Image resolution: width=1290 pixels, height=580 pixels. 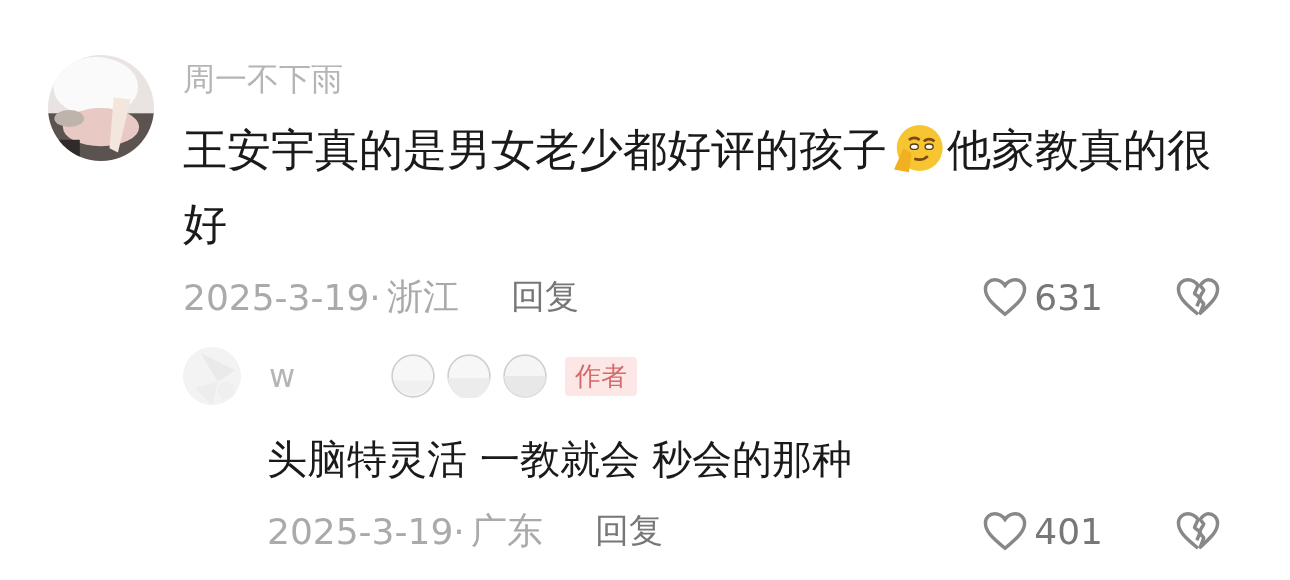 What do you see at coordinates (422, 296) in the screenshot?
I see `location: 浙江` at bounding box center [422, 296].